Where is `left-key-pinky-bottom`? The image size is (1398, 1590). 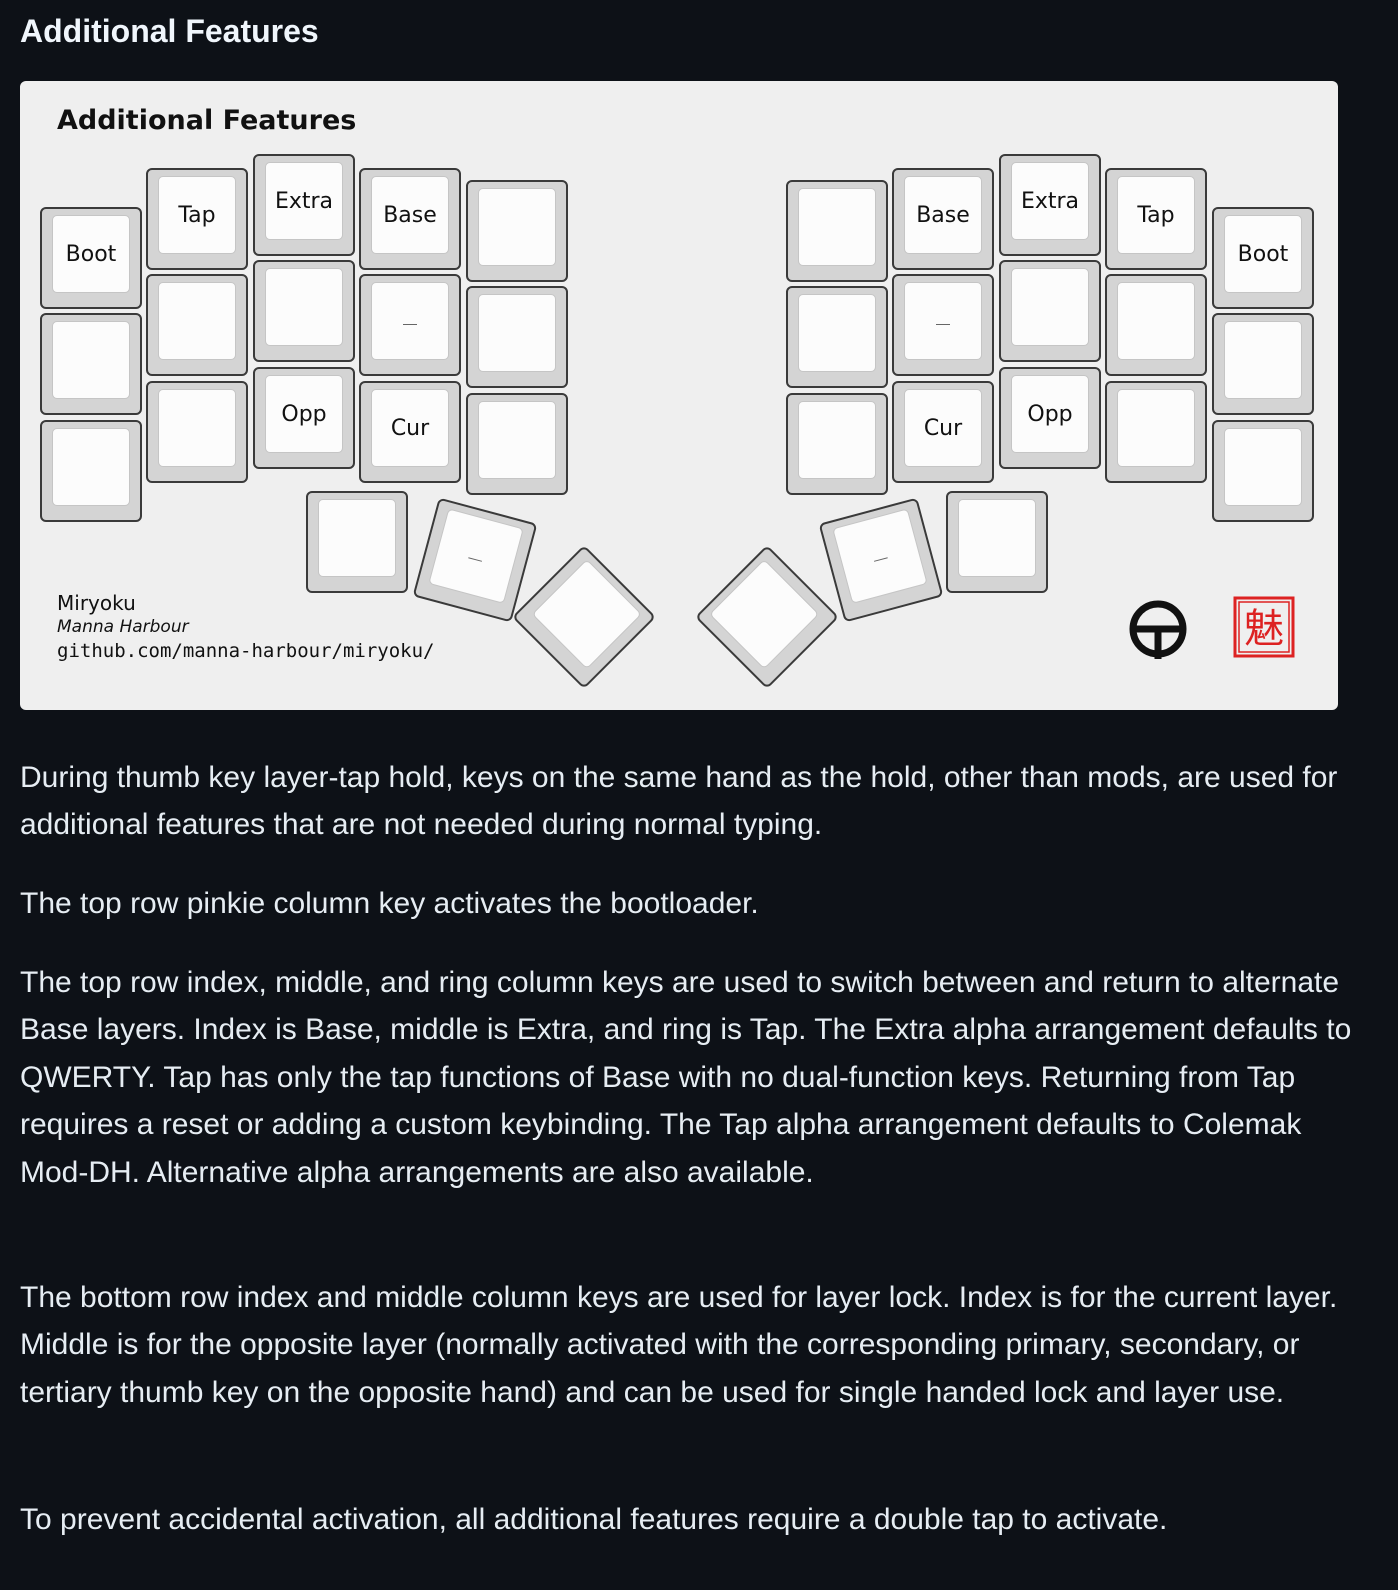 left-key-pinky-bottom is located at coordinates (91, 471).